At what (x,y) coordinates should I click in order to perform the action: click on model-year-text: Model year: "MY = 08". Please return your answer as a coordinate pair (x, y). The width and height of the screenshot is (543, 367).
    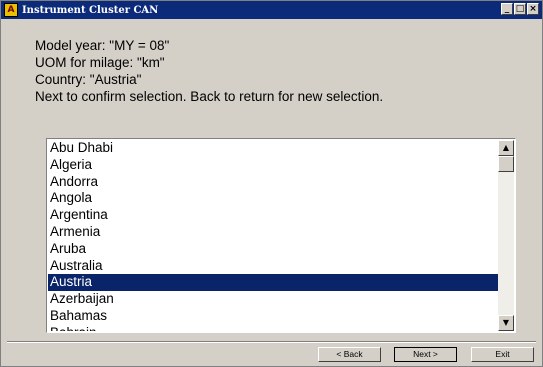
    Looking at the image, I should click on (102, 45).